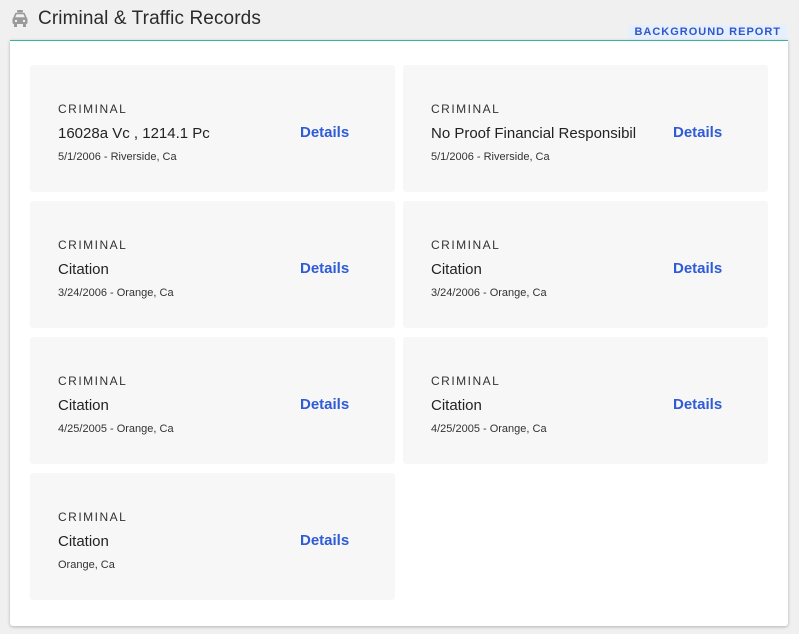 The image size is (799, 634). Describe the element at coordinates (20, 19) in the screenshot. I see `car-icon` at that location.